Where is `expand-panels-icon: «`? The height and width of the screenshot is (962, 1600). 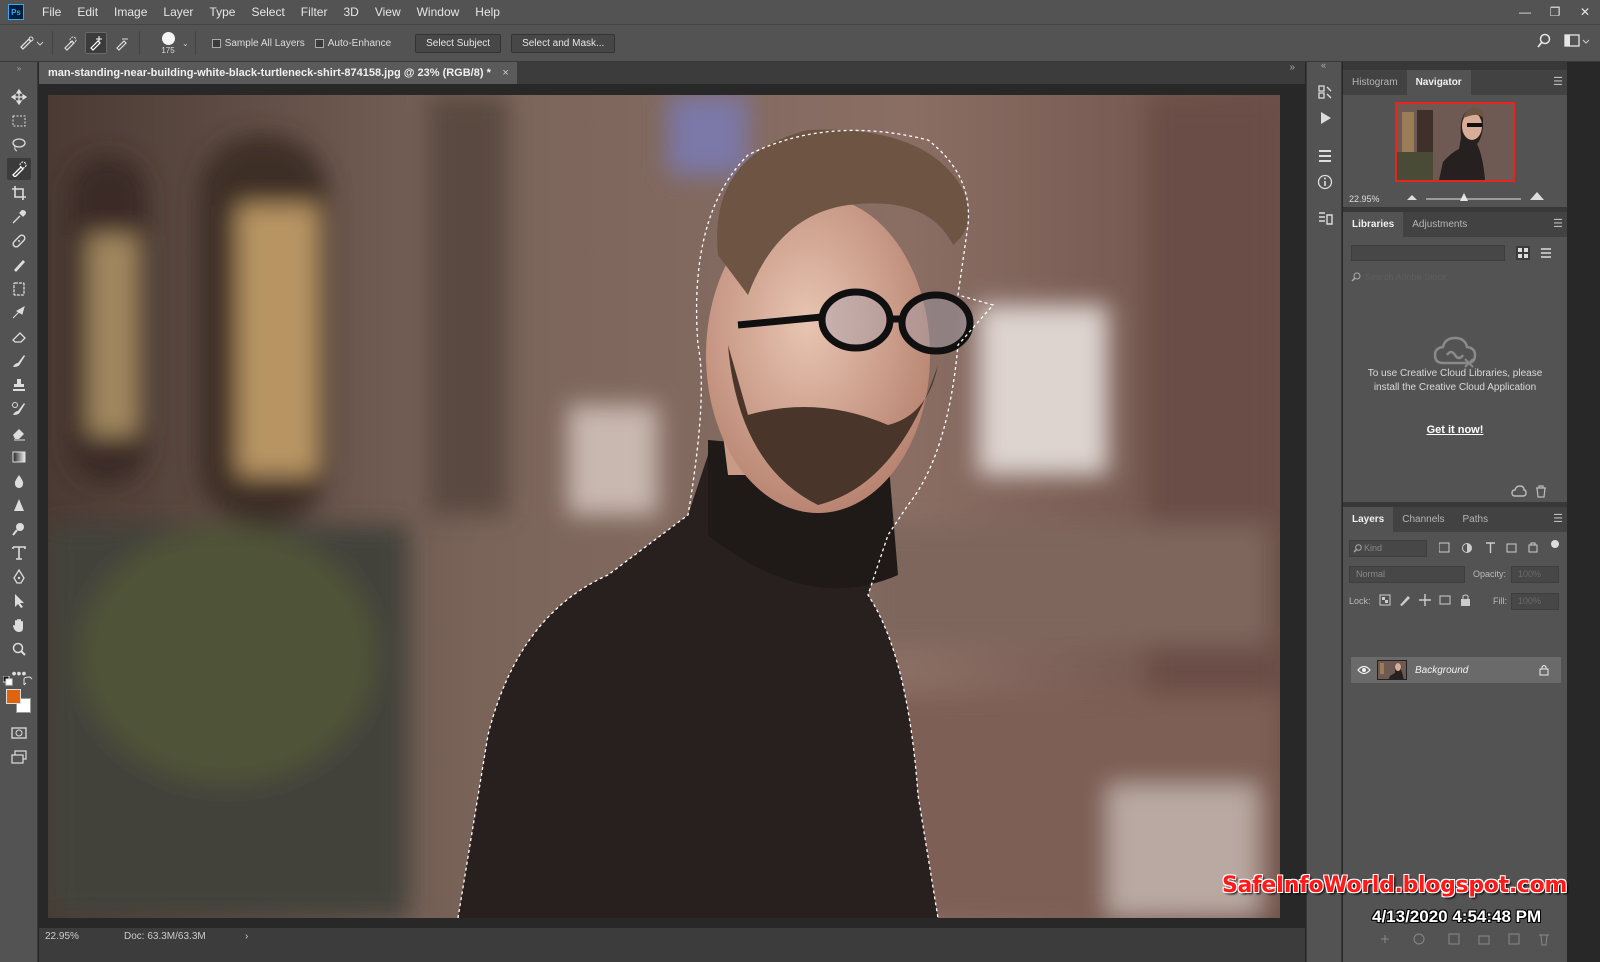
expand-panels-icon: « is located at coordinates (1323, 65).